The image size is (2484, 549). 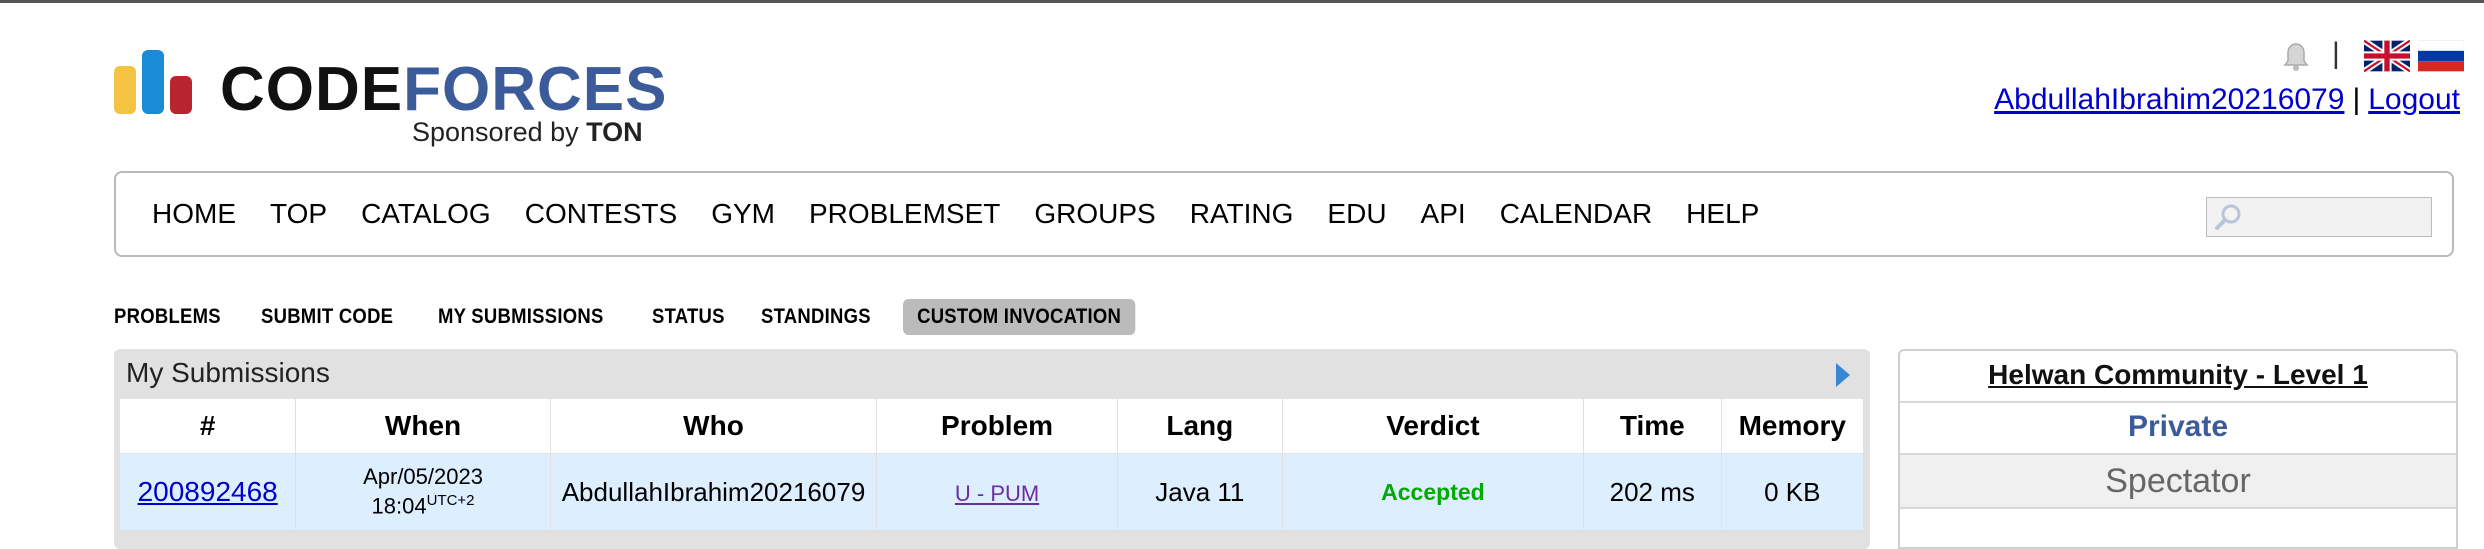 I want to click on tab-status: STATUS, so click(x=688, y=317).